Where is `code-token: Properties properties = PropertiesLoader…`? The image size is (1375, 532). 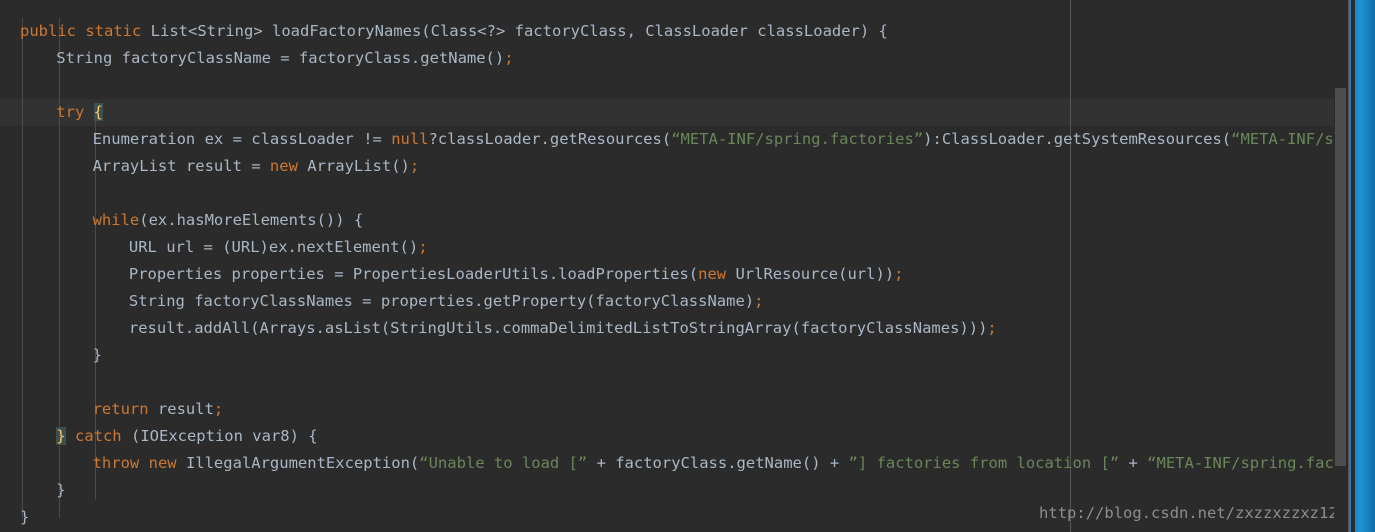
code-token: Properties properties = PropertiesLoader… is located at coordinates (413, 274).